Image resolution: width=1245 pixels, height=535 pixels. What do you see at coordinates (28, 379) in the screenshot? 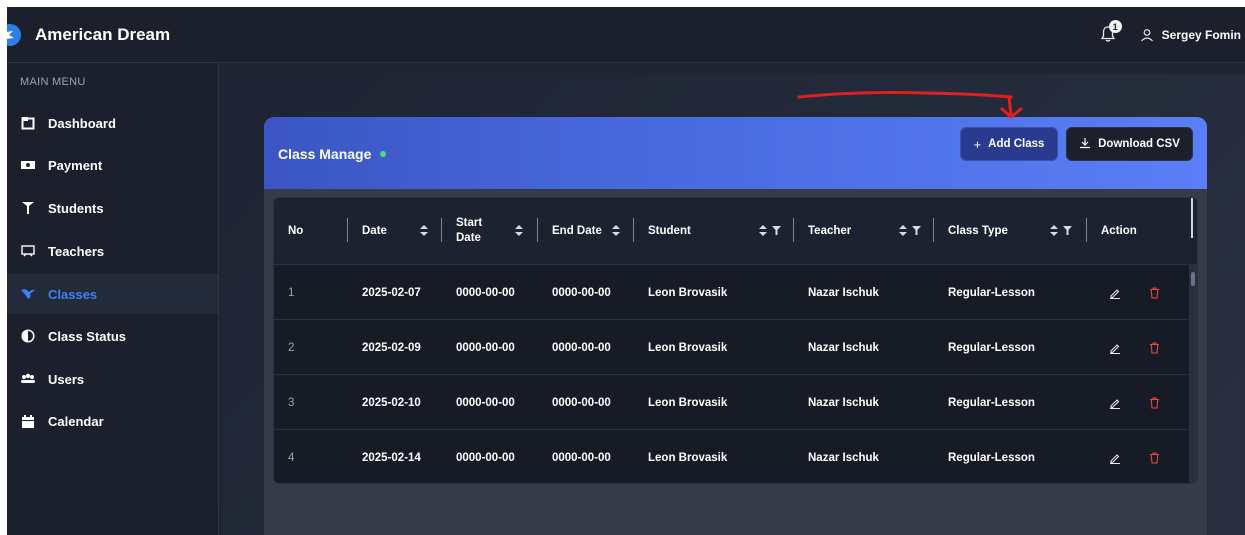
I see `users-icon` at bounding box center [28, 379].